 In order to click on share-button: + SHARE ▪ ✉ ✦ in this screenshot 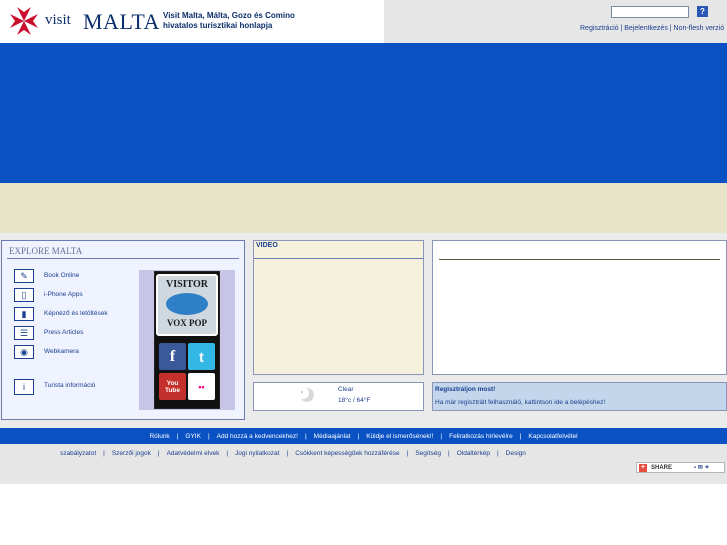, I will do `click(680, 467)`.